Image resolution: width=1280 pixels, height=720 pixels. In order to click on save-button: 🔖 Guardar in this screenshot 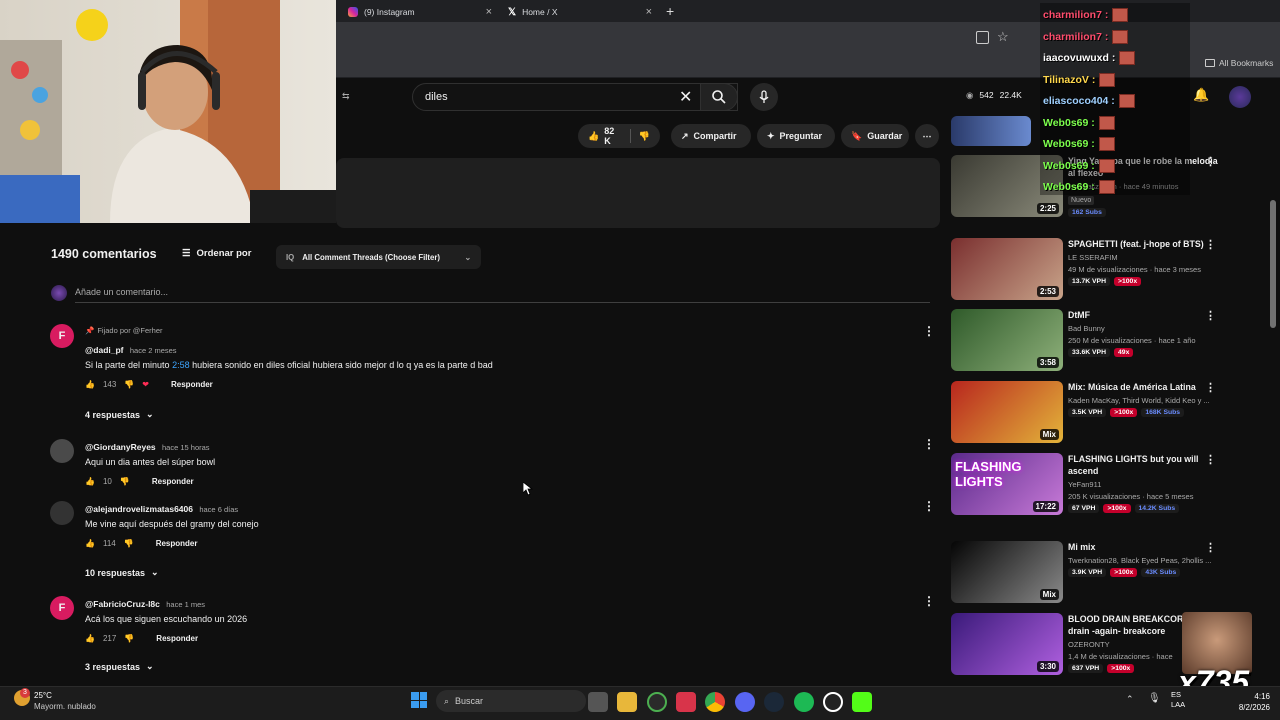, I will do `click(875, 136)`.